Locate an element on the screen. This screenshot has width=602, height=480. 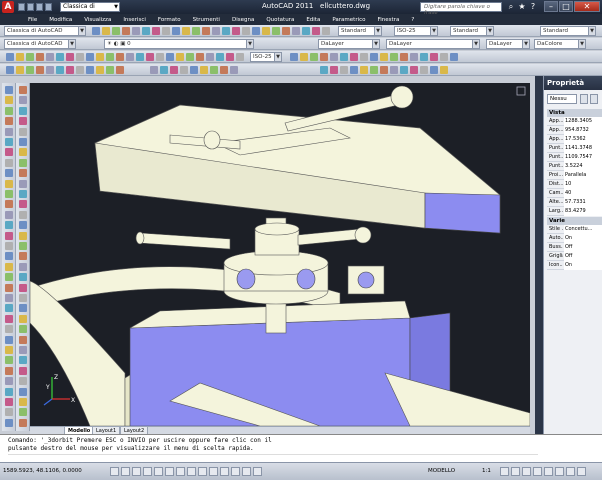
color-control-combo: DaLayer ▼ is located at coordinates (349, 44).